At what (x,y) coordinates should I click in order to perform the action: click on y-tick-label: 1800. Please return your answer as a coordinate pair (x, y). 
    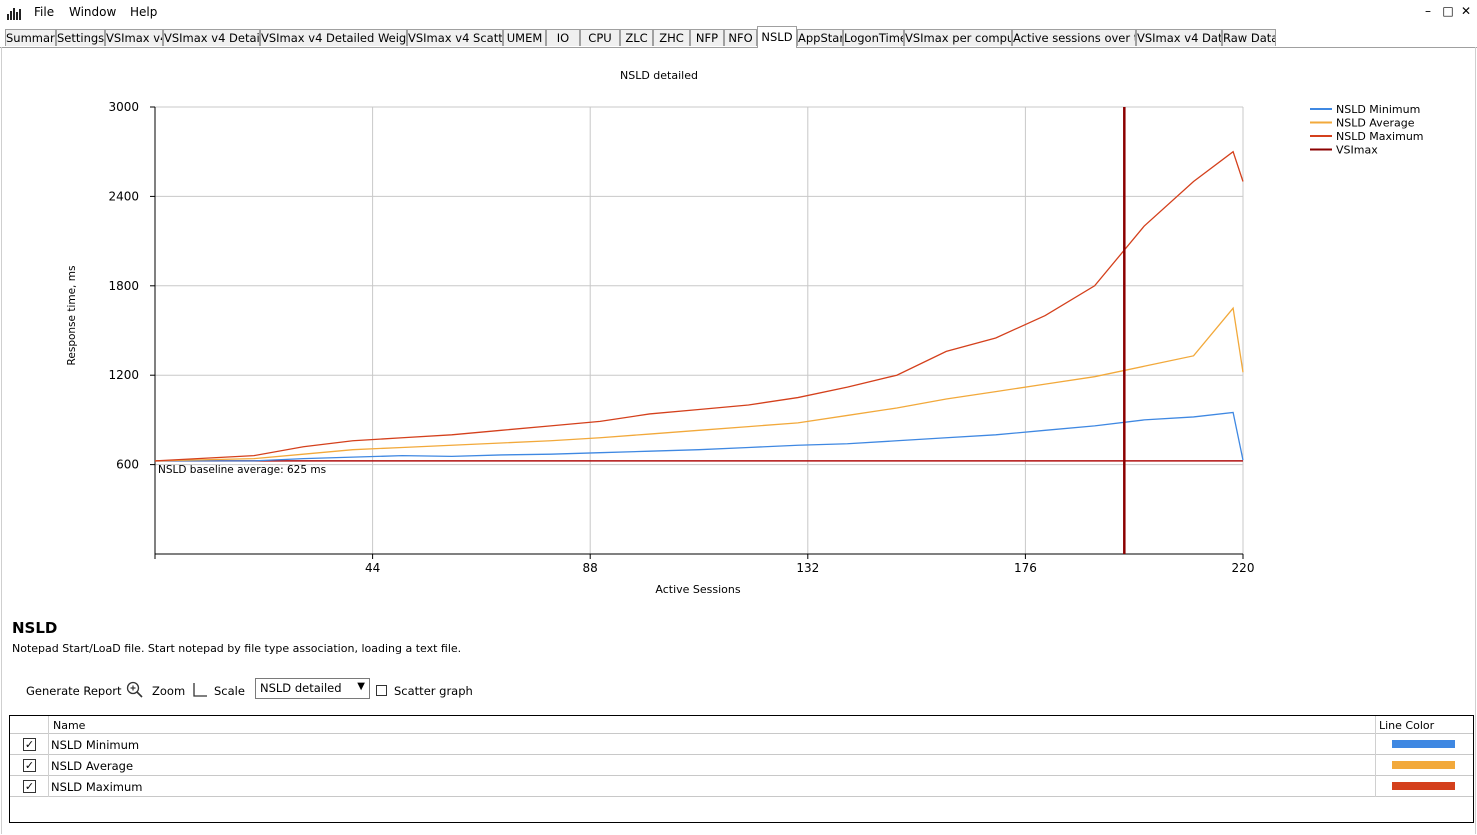
    Looking at the image, I should click on (123, 286).